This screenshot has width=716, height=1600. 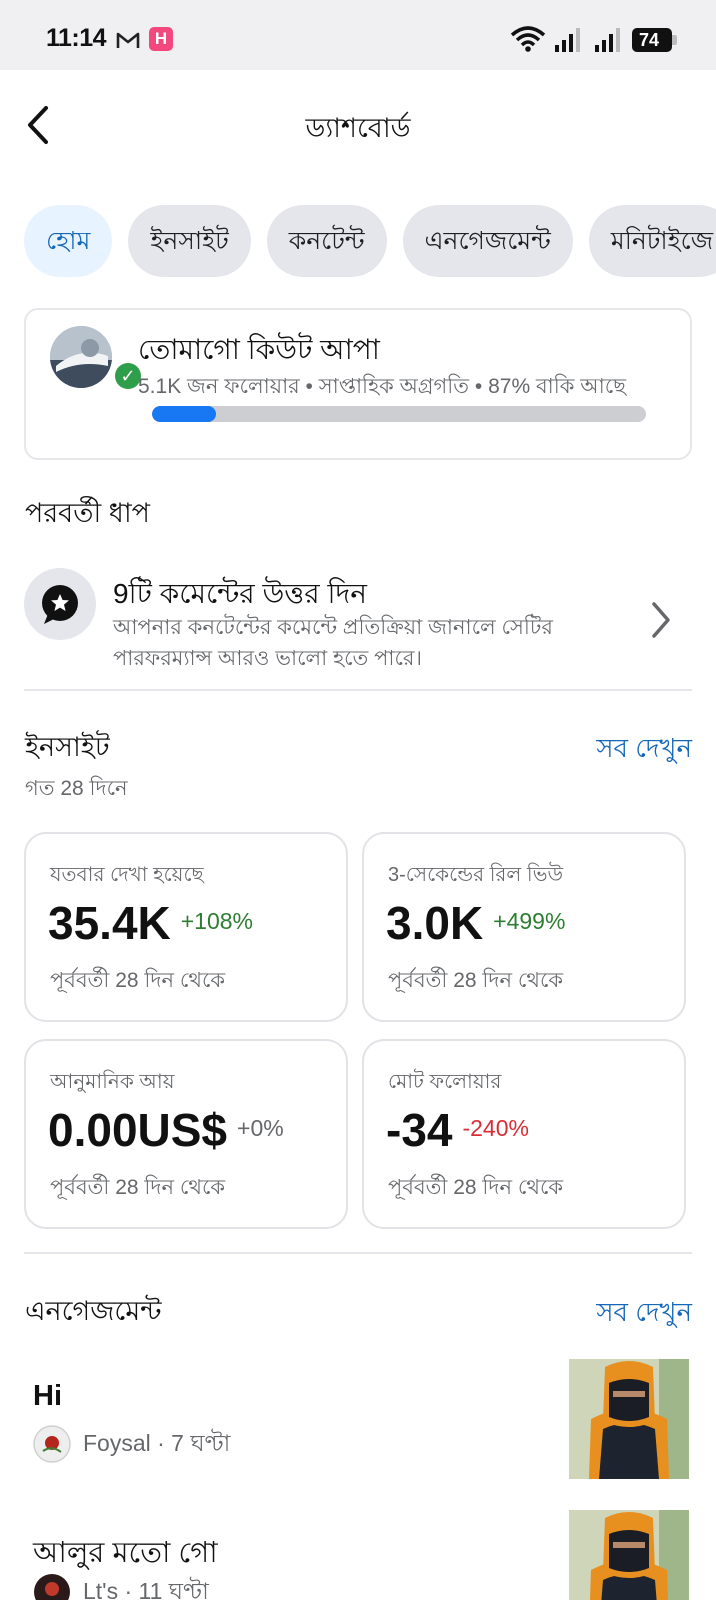 I want to click on tab-bar: হোম ইনসাইট কনটেন্ট এনগেজমেন্ট মনিটাইজে, so click(x=370, y=241).